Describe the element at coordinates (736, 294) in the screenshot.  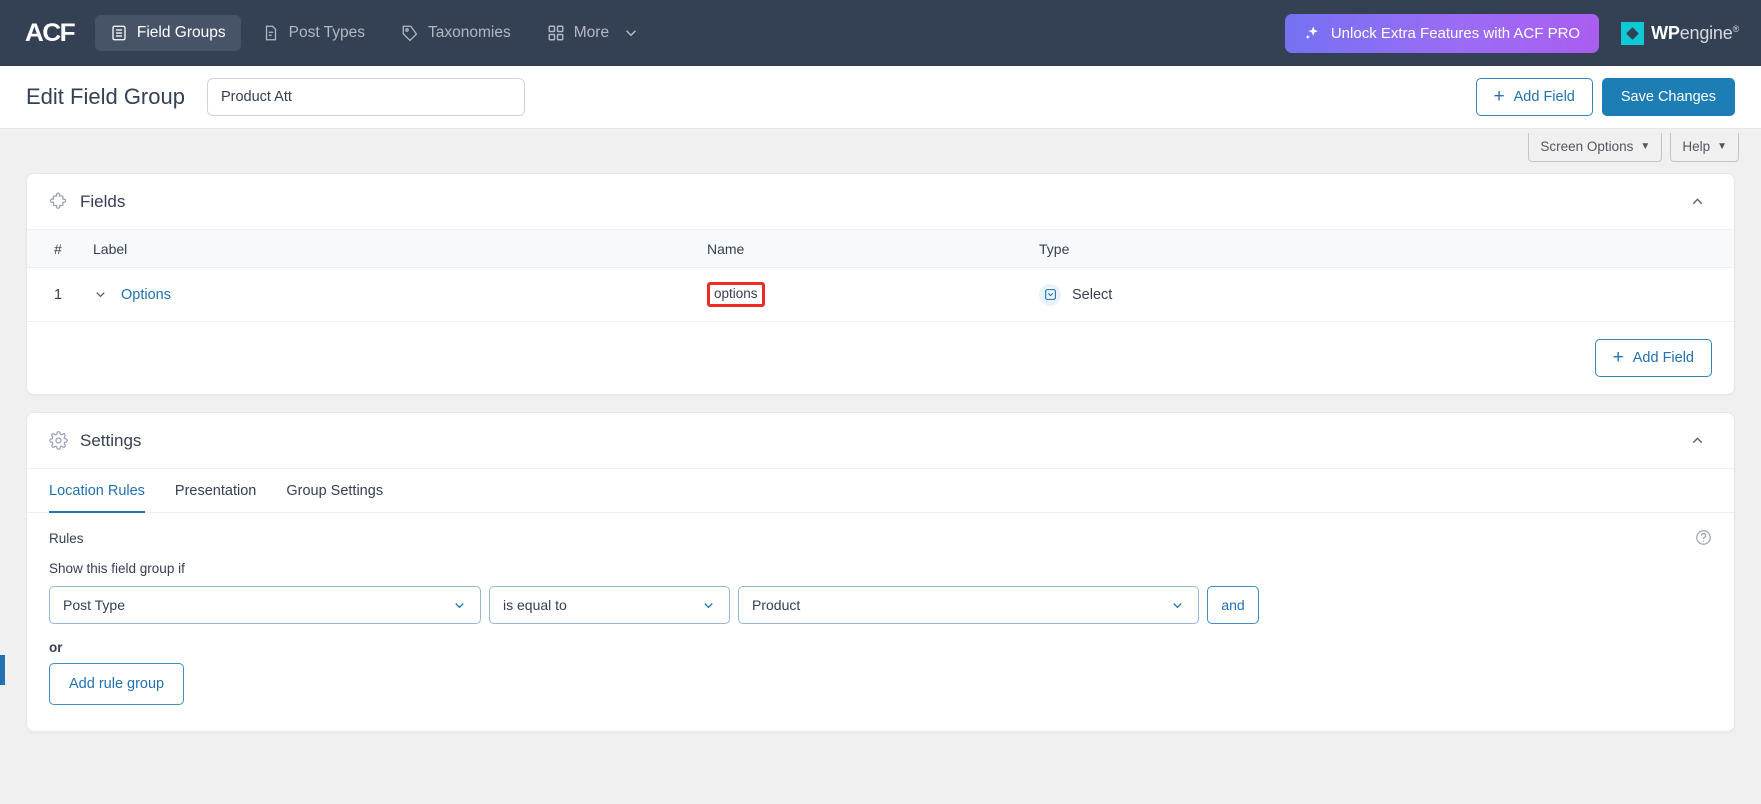
I see `field-name-value: options` at that location.